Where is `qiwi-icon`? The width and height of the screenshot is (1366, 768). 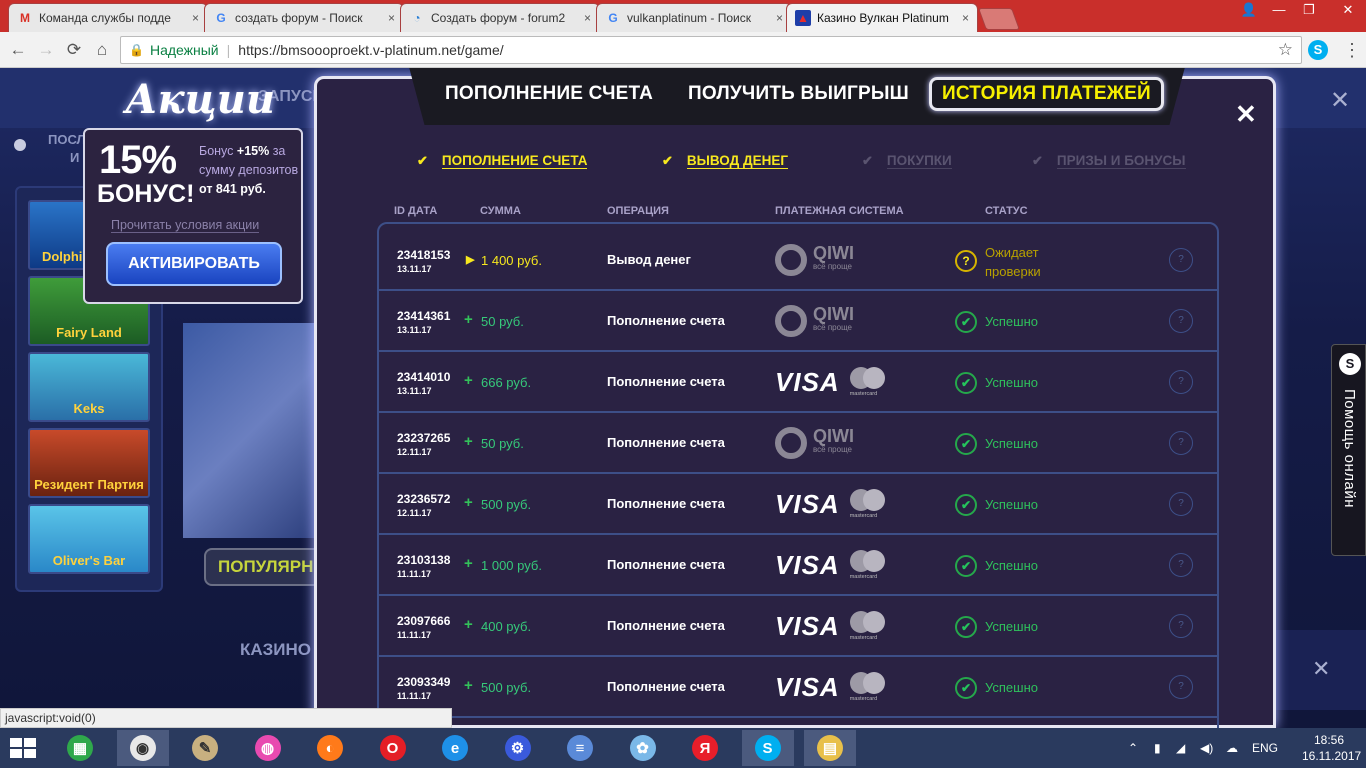 qiwi-icon is located at coordinates (791, 443).